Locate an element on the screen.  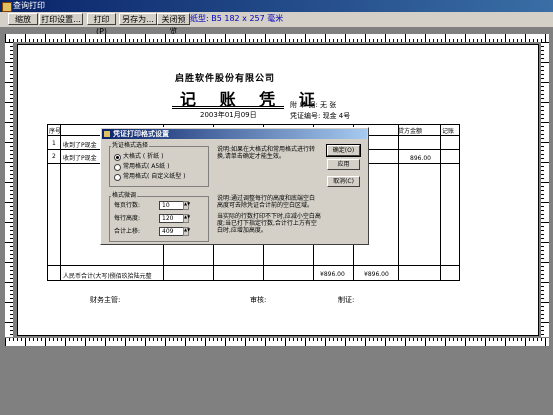
radio-large-format-label: 大格式 ( 折纸 ) is located at coordinates (143, 156).